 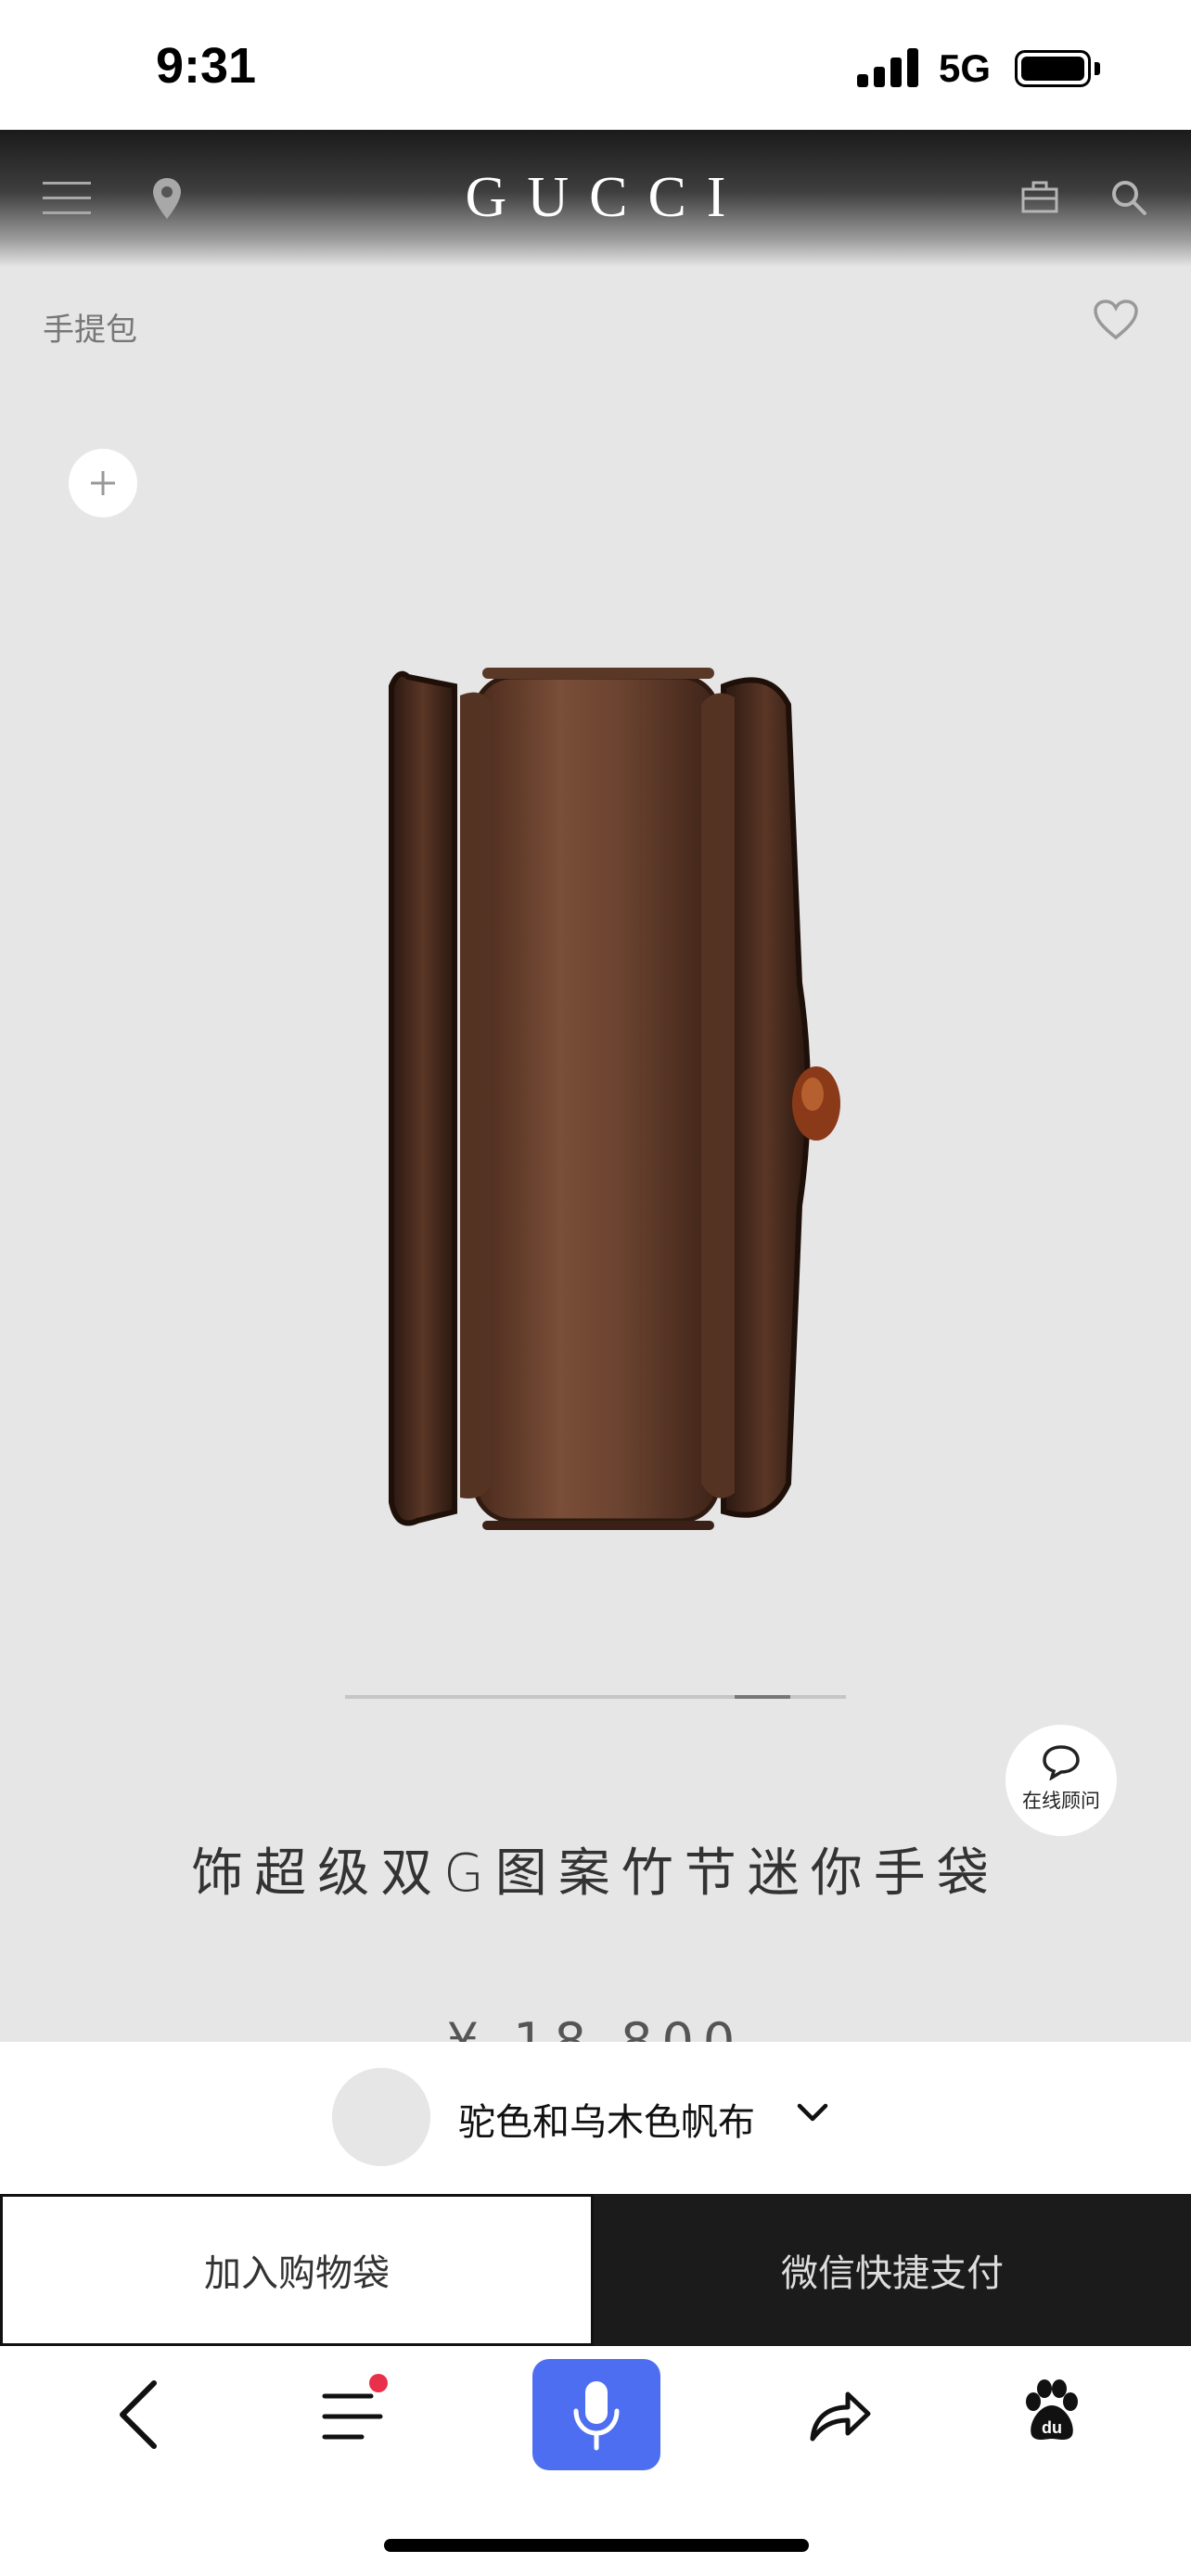 I want to click on signal-strength-icon, so click(x=887, y=67).